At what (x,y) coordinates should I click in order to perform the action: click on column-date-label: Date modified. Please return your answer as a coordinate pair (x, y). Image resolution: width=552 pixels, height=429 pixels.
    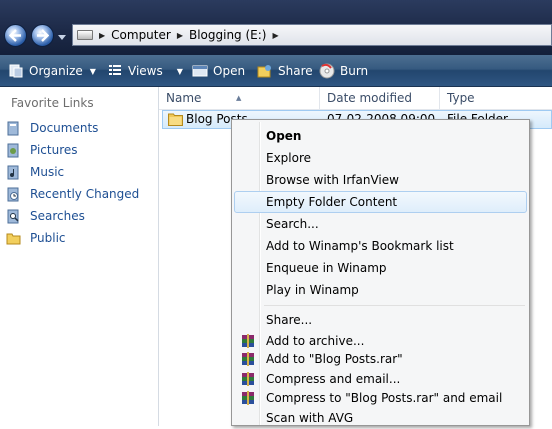
    Looking at the image, I should click on (370, 98).